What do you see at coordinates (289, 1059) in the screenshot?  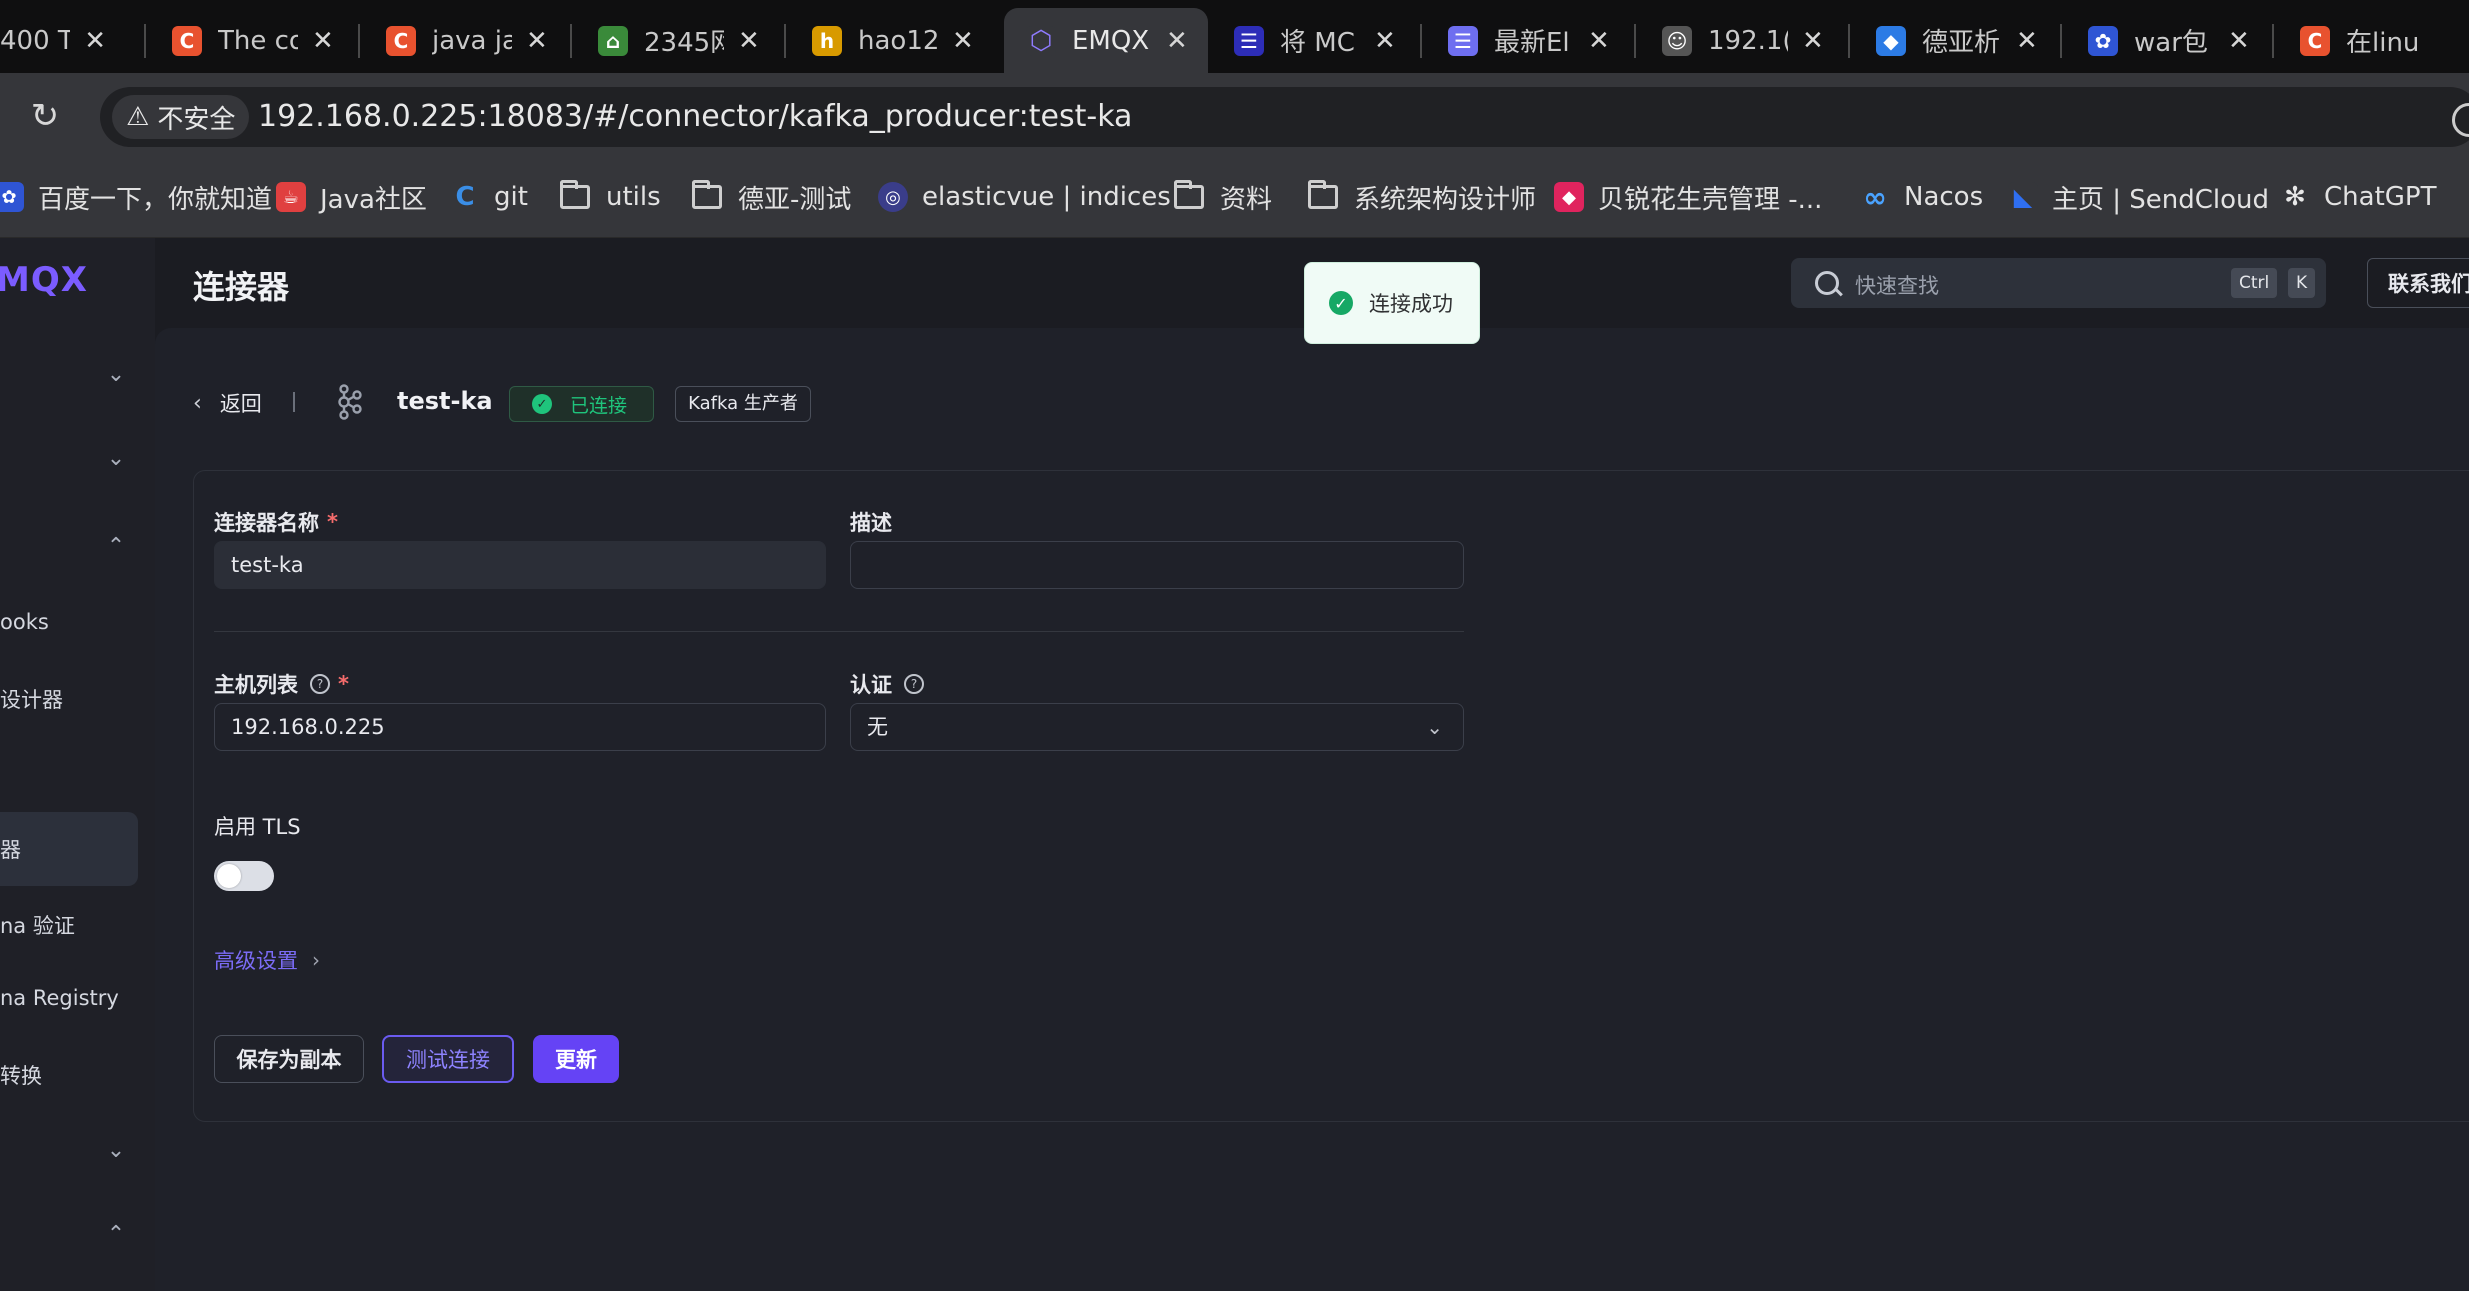 I see `save-as-copy-button: 保存为副本` at bounding box center [289, 1059].